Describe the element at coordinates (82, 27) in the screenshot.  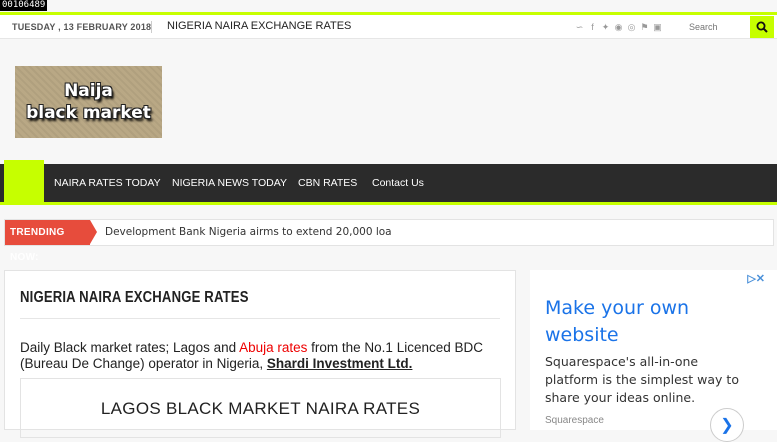
I see `current-date: TUESDAY , 13 FEBRUARY 2018` at that location.